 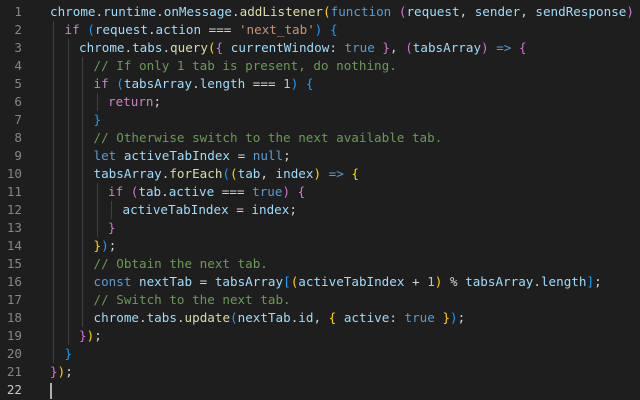 I want to click on line-number: 2, so click(x=18, y=29).